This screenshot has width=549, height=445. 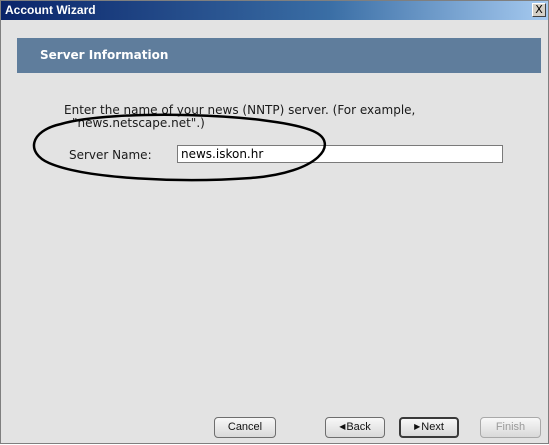 I want to click on page-header: Server Information, so click(x=279, y=55).